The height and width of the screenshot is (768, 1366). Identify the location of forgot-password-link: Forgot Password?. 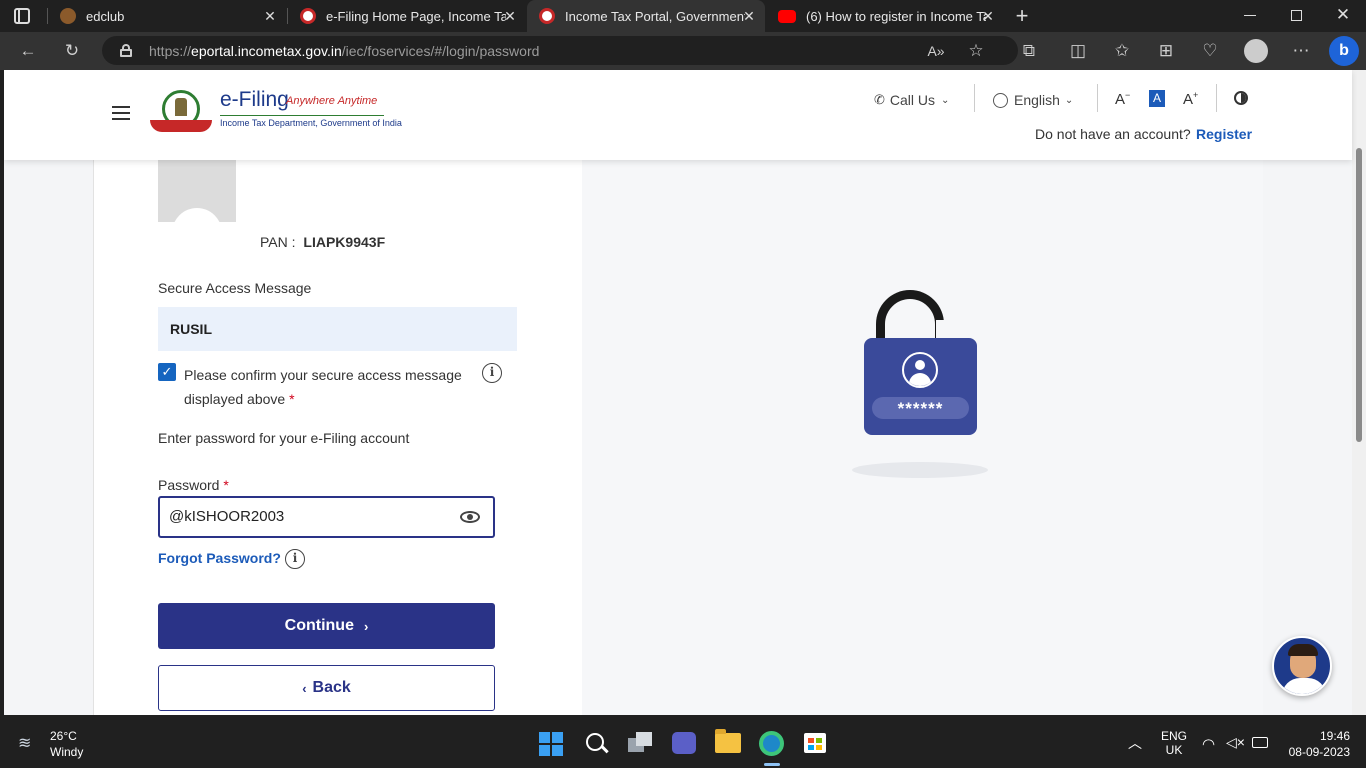
(219, 558).